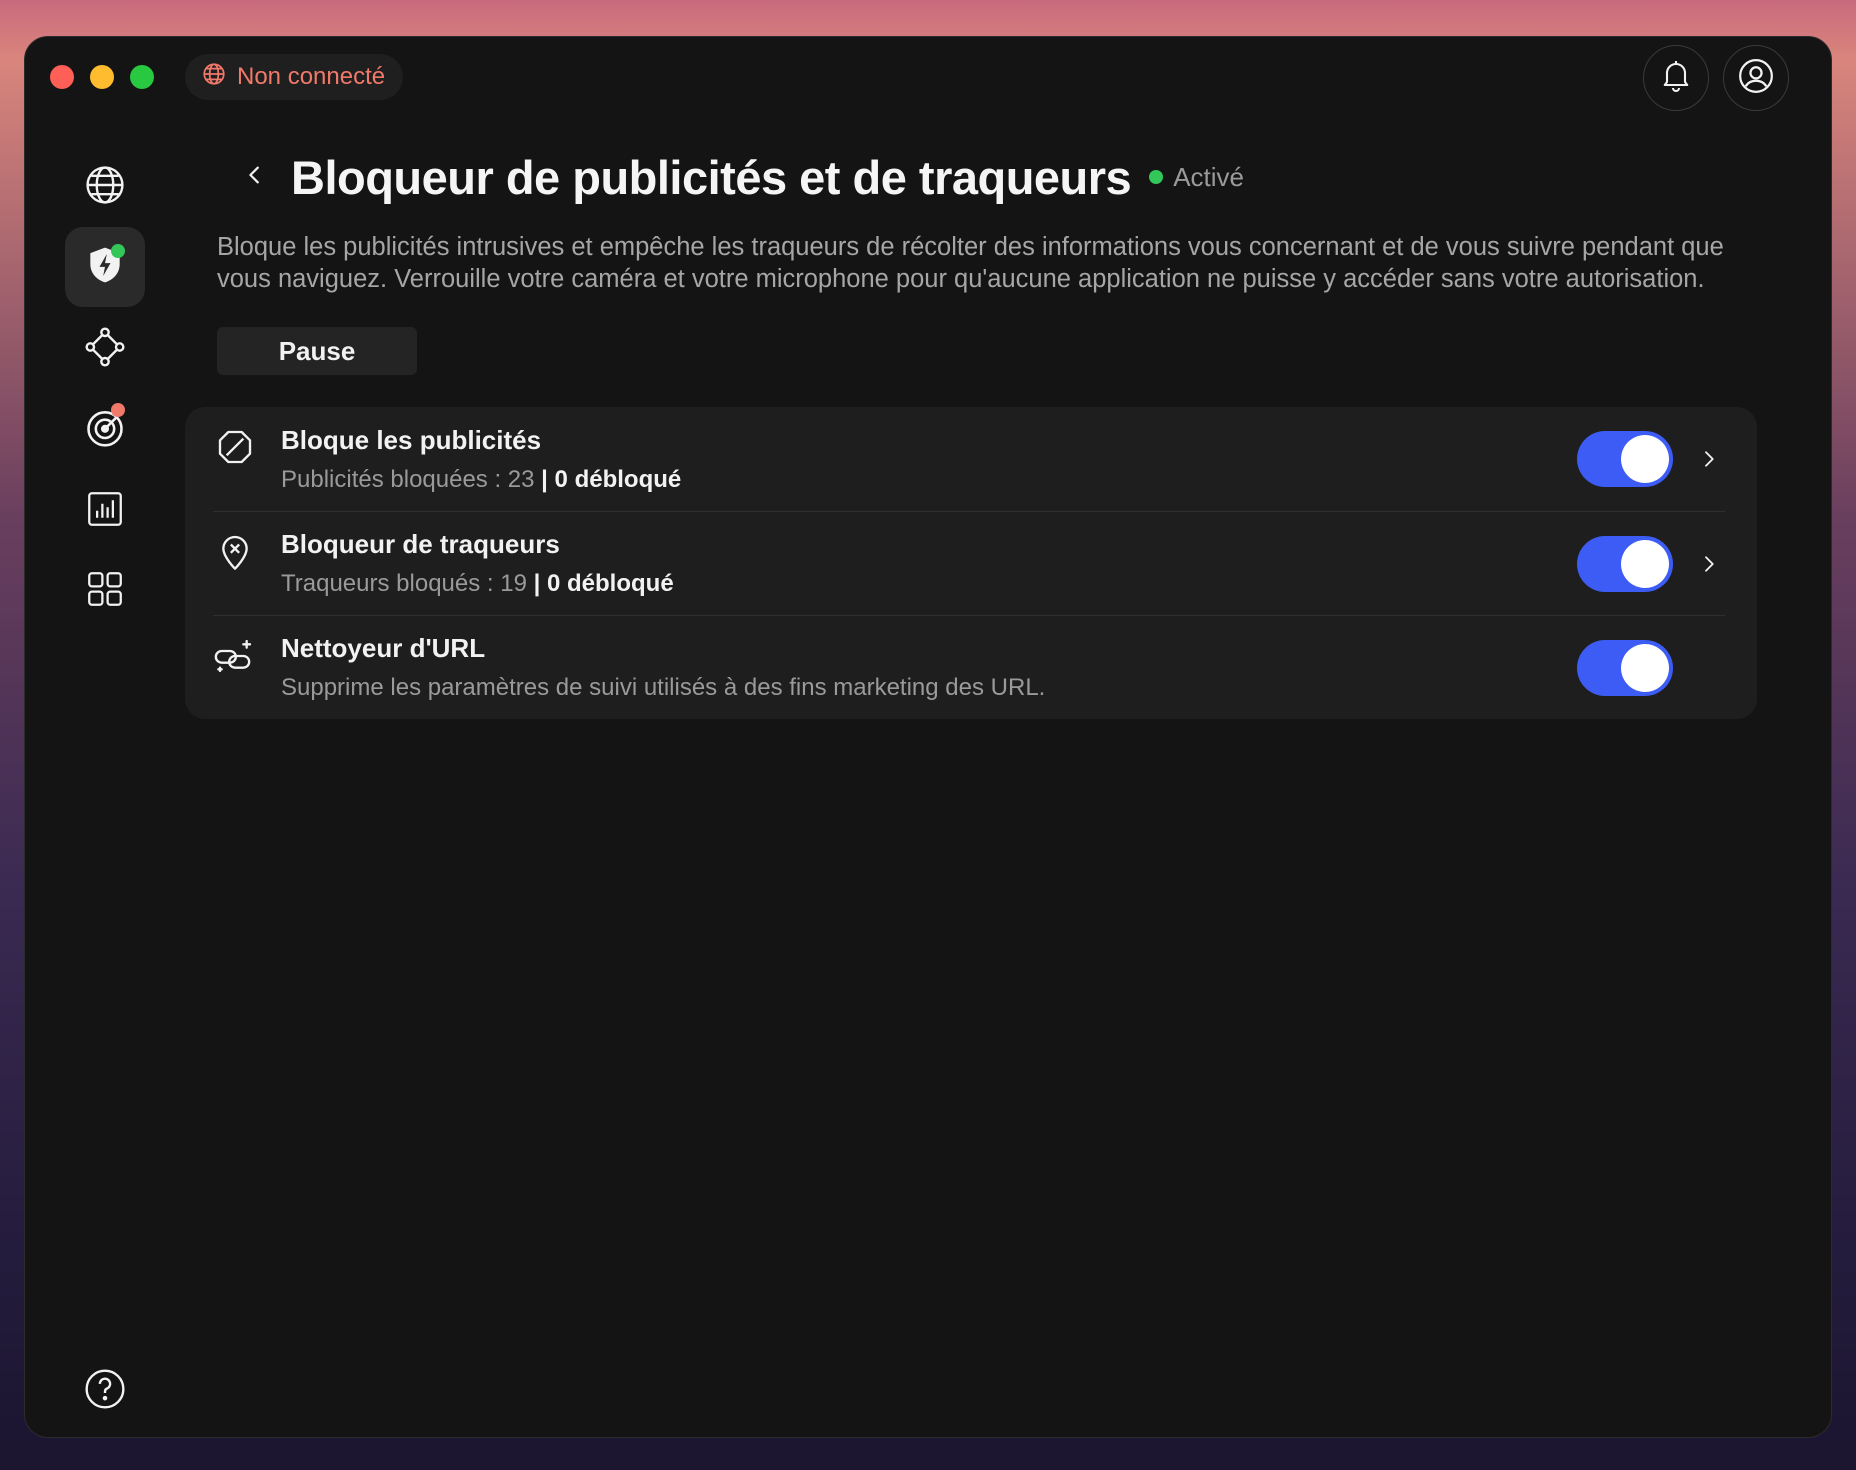 The height and width of the screenshot is (1470, 1856). I want to click on bell-icon, so click(1676, 78).